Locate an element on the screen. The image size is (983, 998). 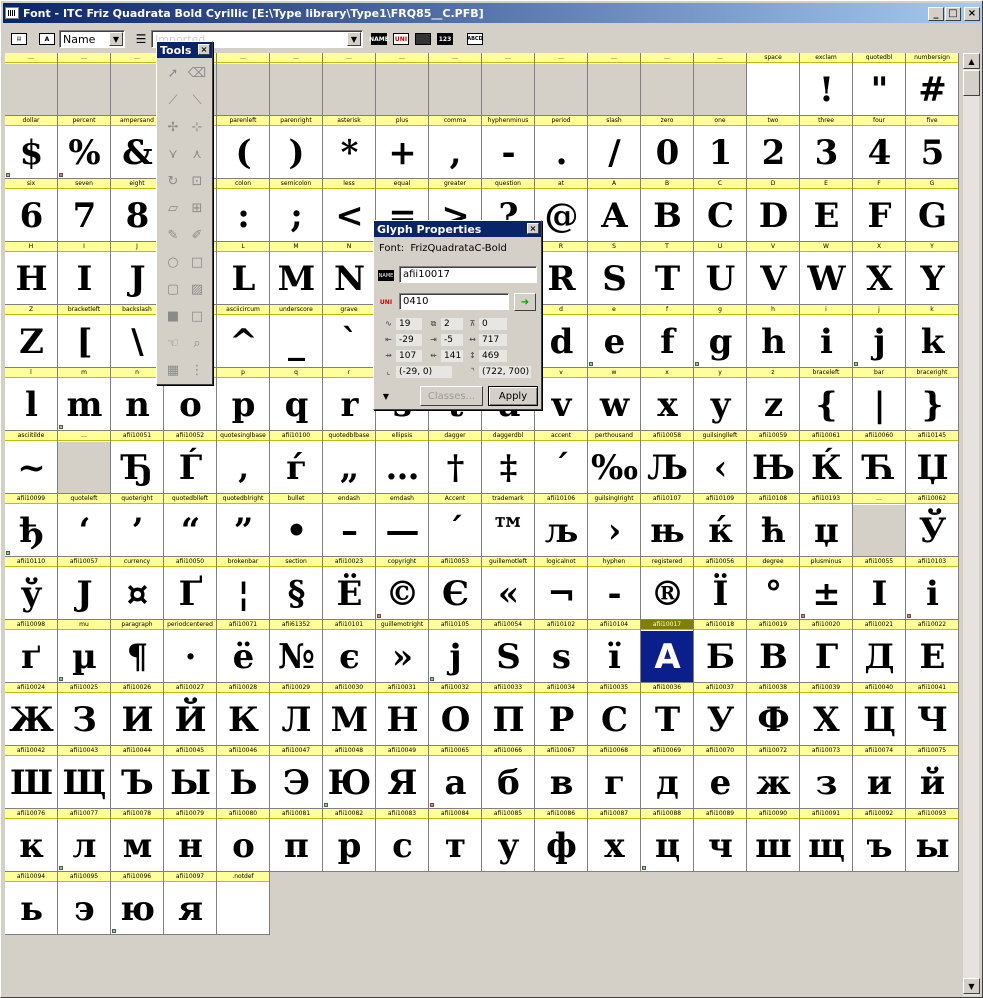
glyph-cell: hyphen - is located at coordinates (614, 588).